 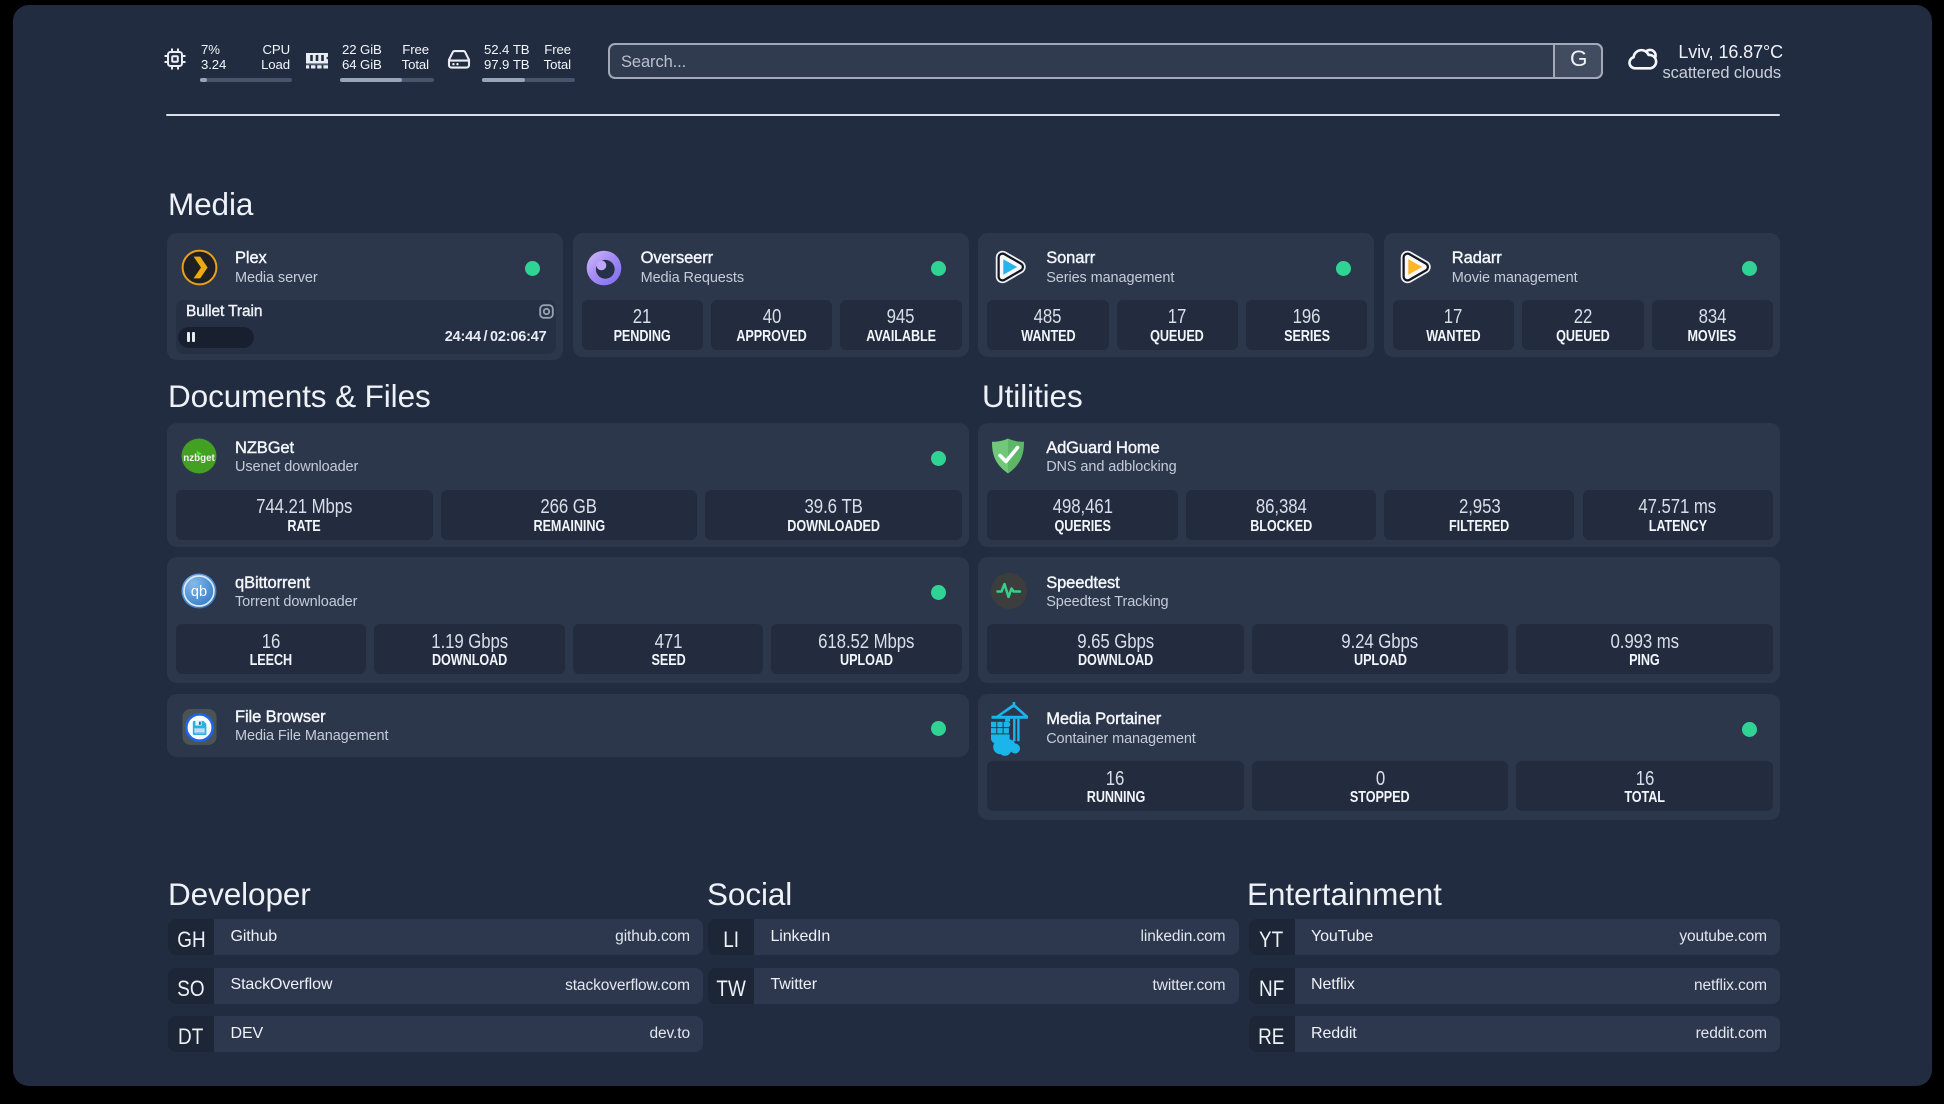 What do you see at coordinates (199, 593) in the screenshot?
I see `svg-text: qb` at bounding box center [199, 593].